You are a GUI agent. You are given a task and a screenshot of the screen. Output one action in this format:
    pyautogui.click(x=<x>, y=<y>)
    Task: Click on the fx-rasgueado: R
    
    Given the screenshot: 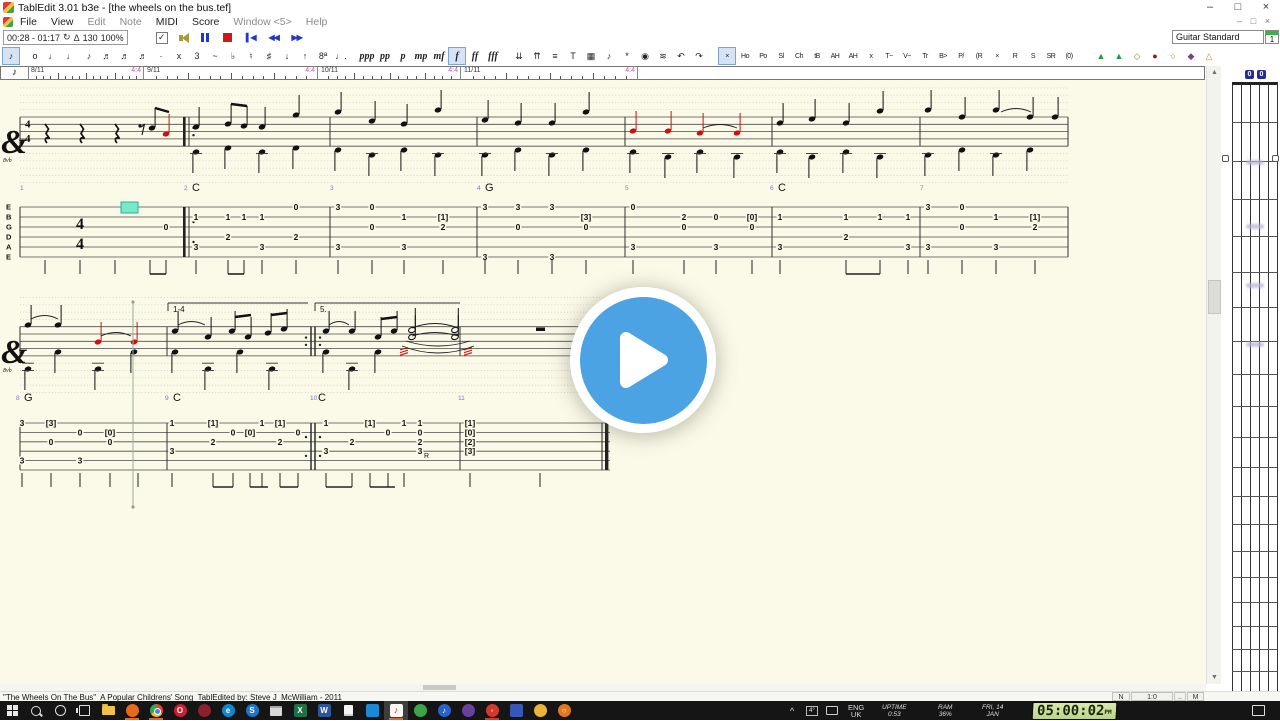 What is the action you would take?
    pyautogui.click(x=1015, y=56)
    